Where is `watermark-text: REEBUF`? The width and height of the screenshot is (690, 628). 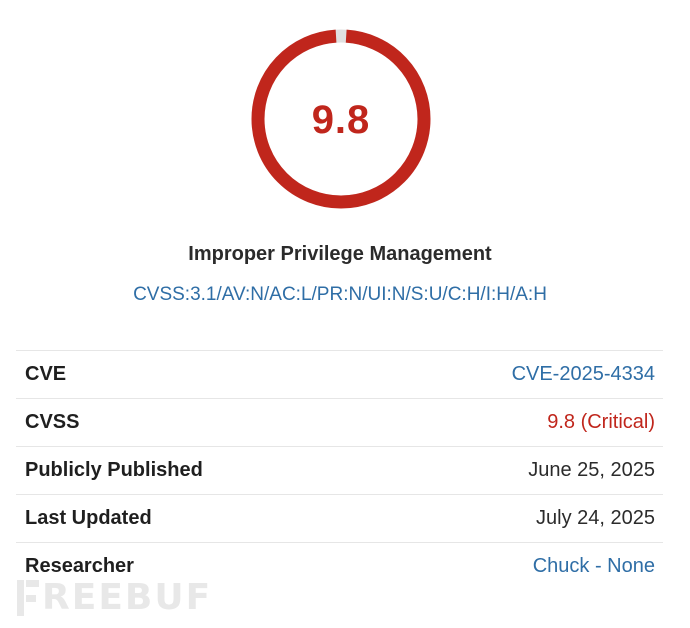
watermark-text: REEBUF is located at coordinates (127, 597).